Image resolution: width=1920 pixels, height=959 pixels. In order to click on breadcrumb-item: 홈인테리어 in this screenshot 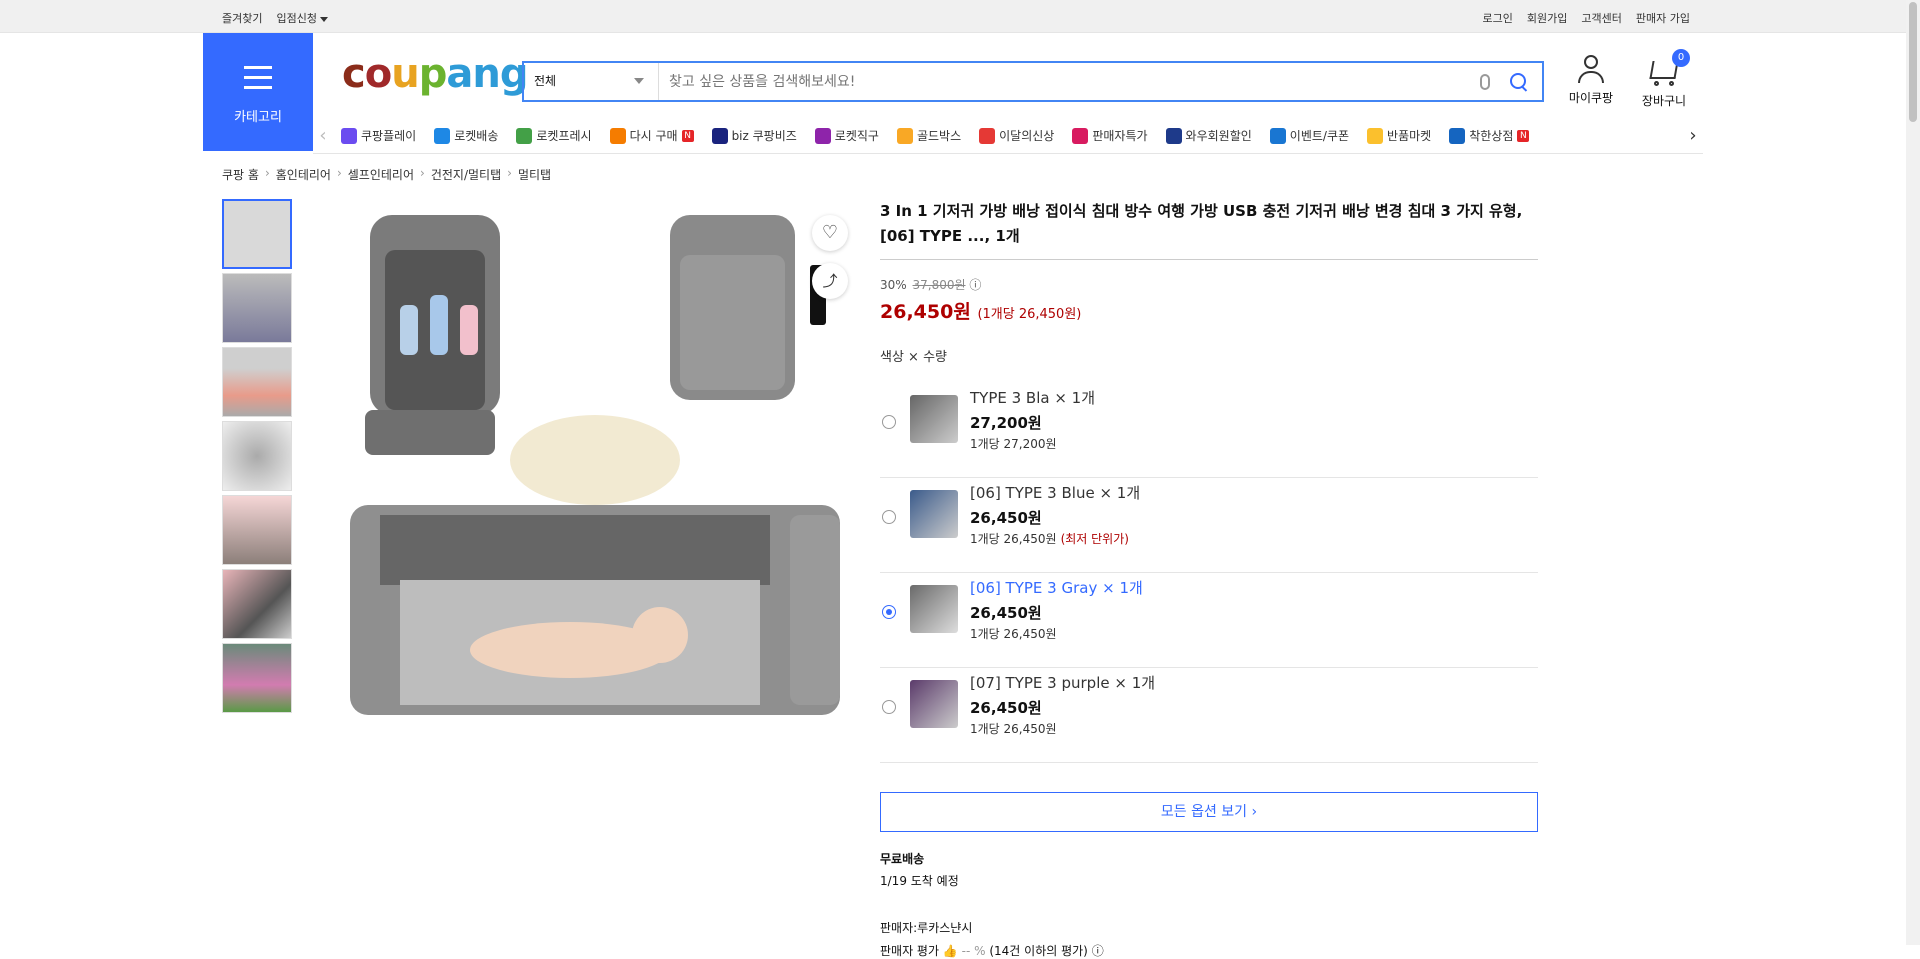, I will do `click(303, 174)`.